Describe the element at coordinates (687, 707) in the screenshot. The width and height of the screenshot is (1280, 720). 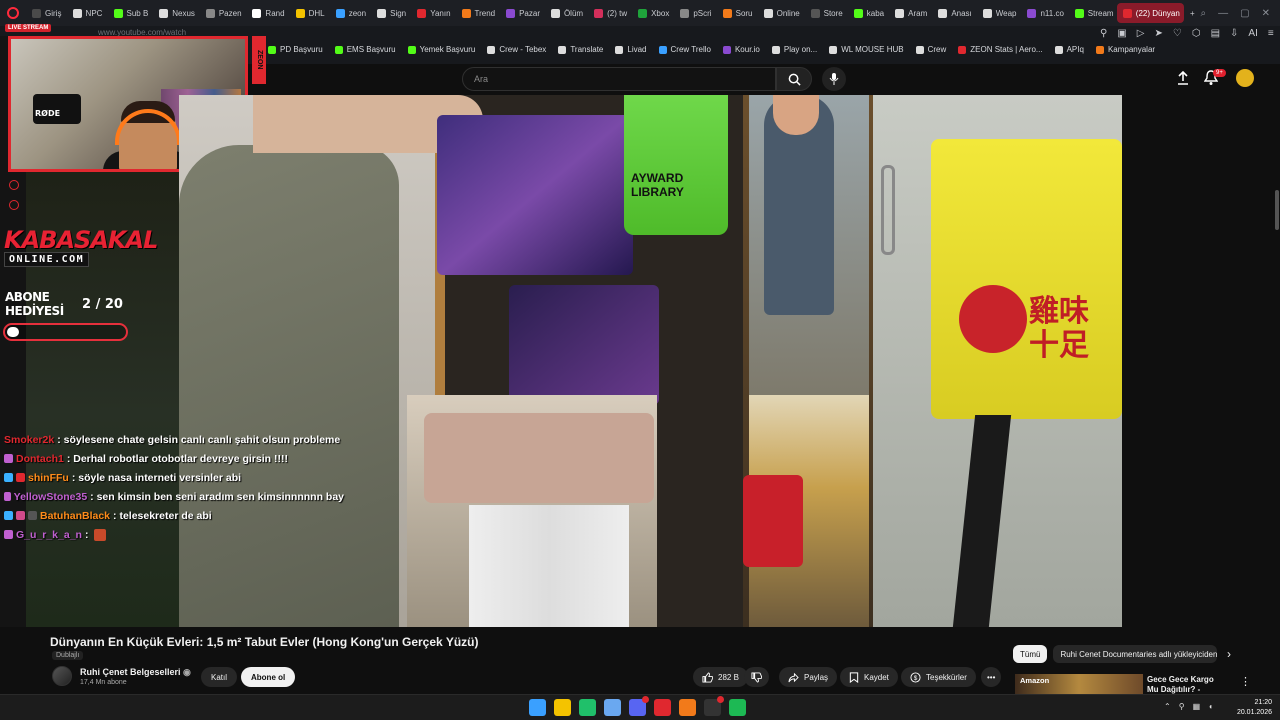
I see `app-orange-icon` at that location.